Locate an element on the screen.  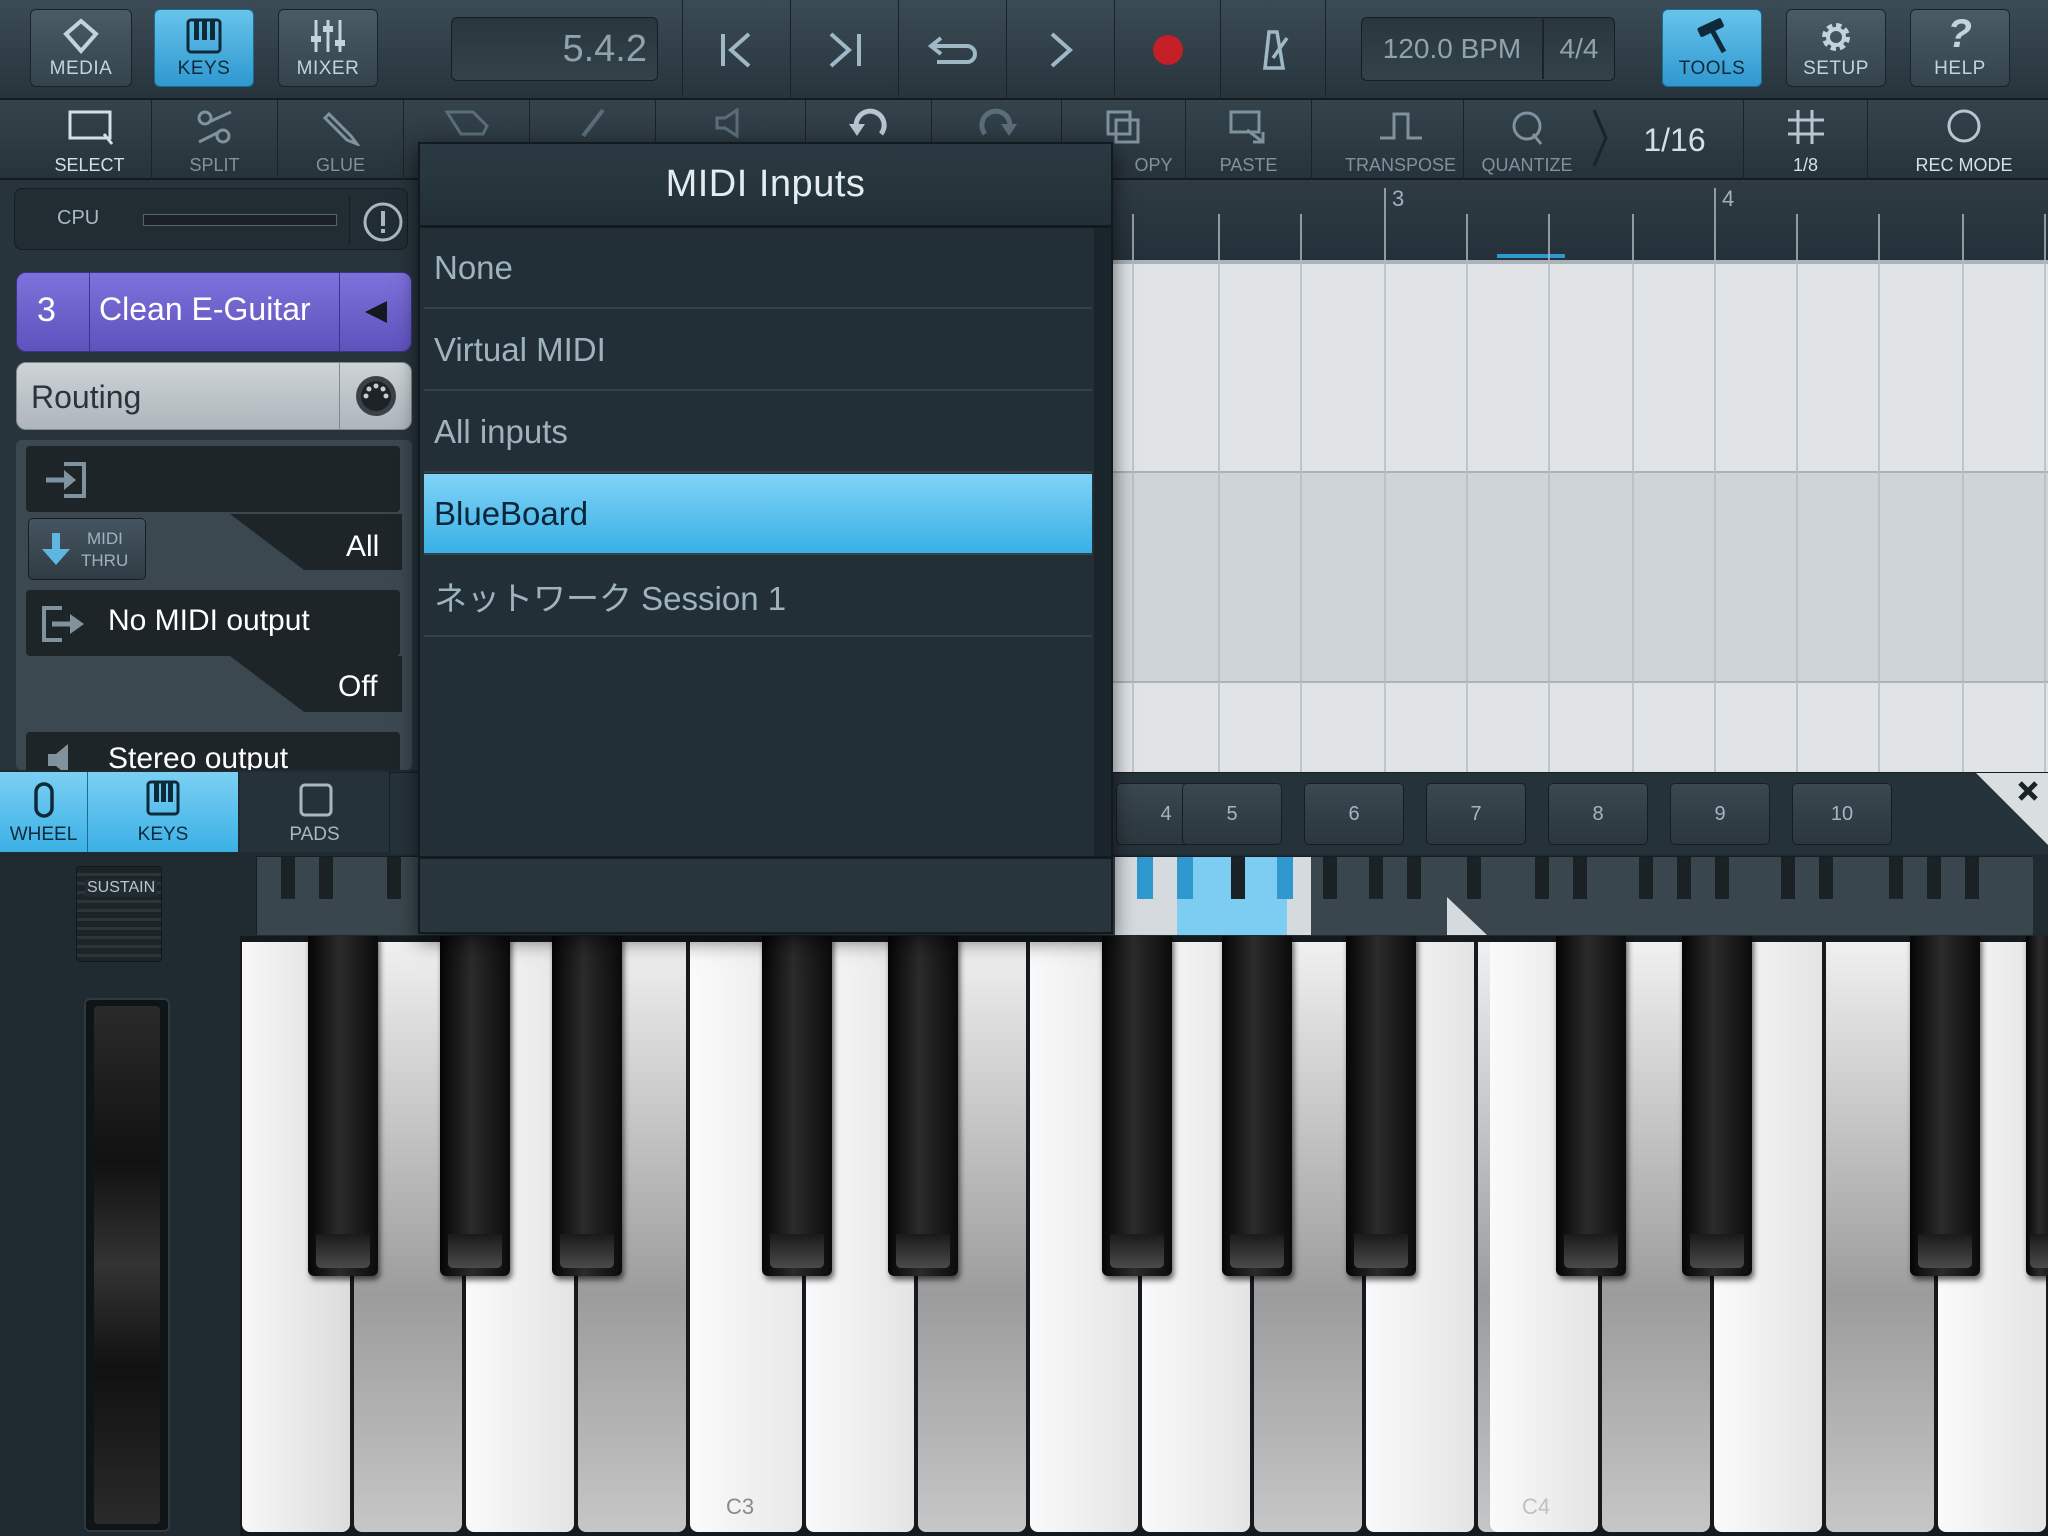
popover-footer is located at coordinates (765, 894).